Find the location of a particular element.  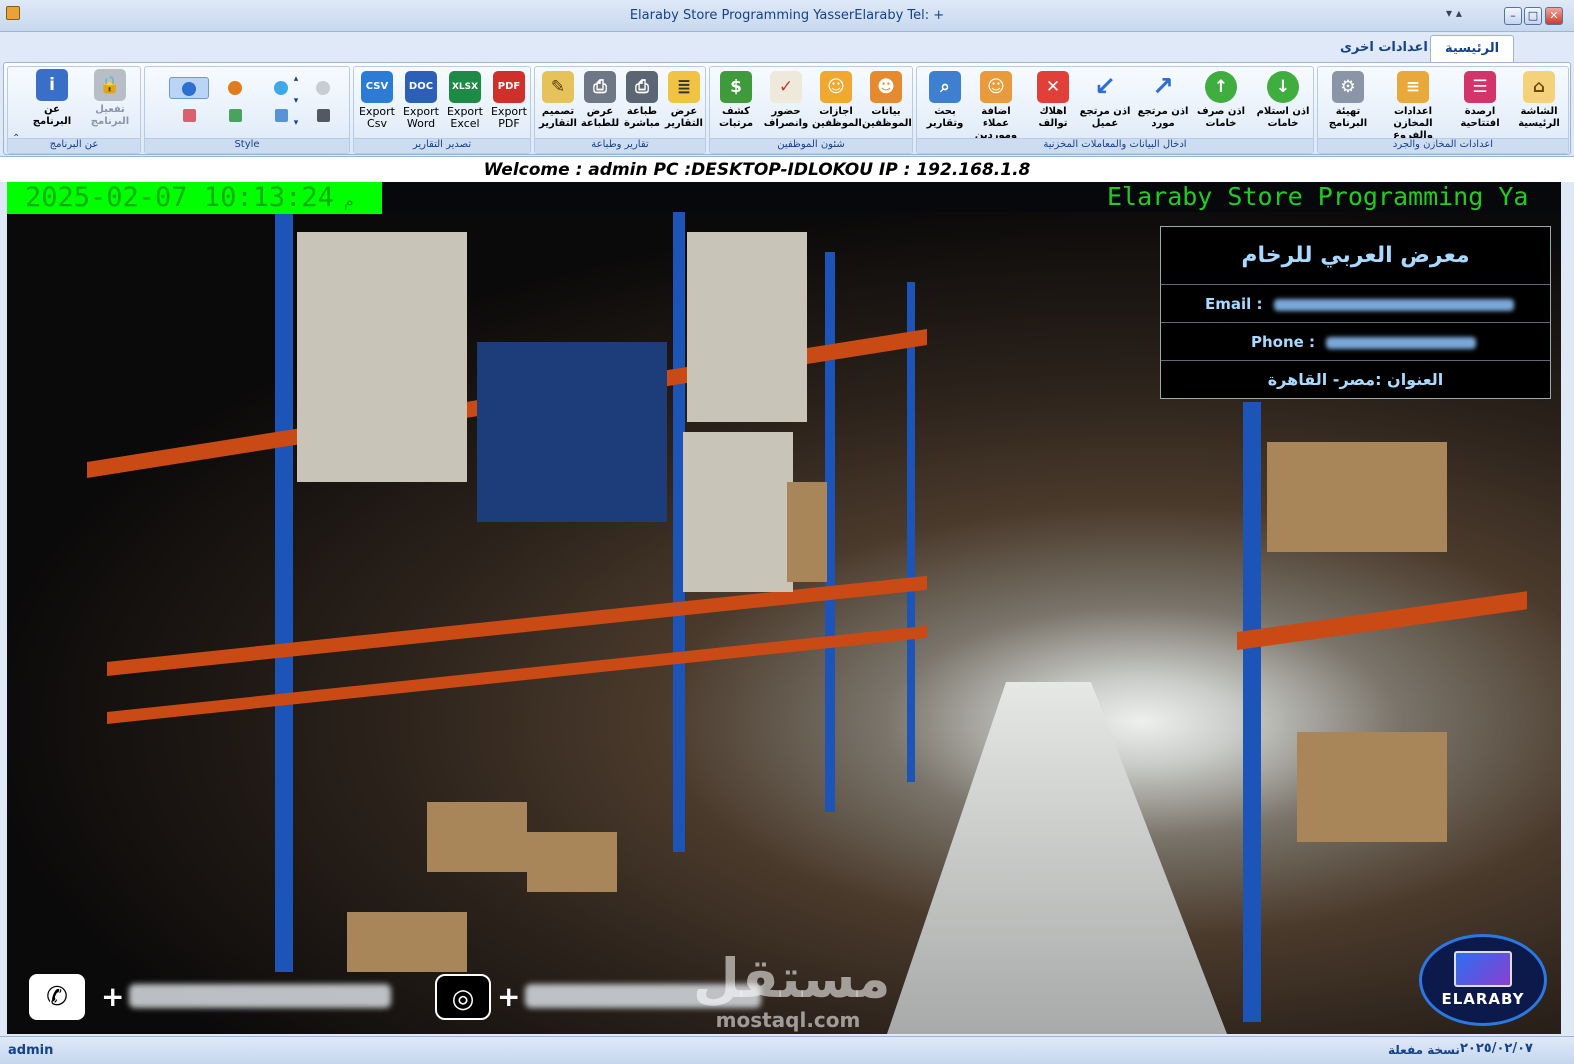

close-button: ✕ is located at coordinates (1554, 16).